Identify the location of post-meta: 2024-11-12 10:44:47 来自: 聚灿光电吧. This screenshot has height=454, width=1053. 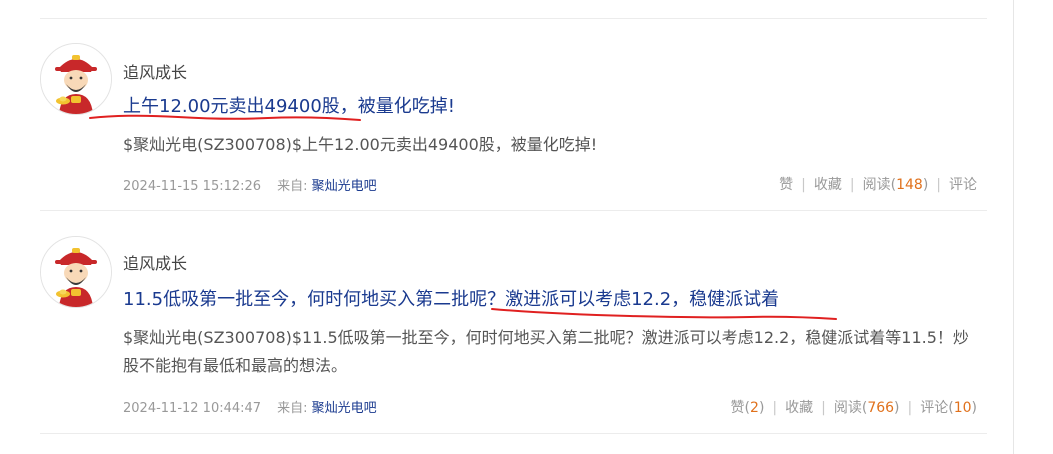
(250, 406).